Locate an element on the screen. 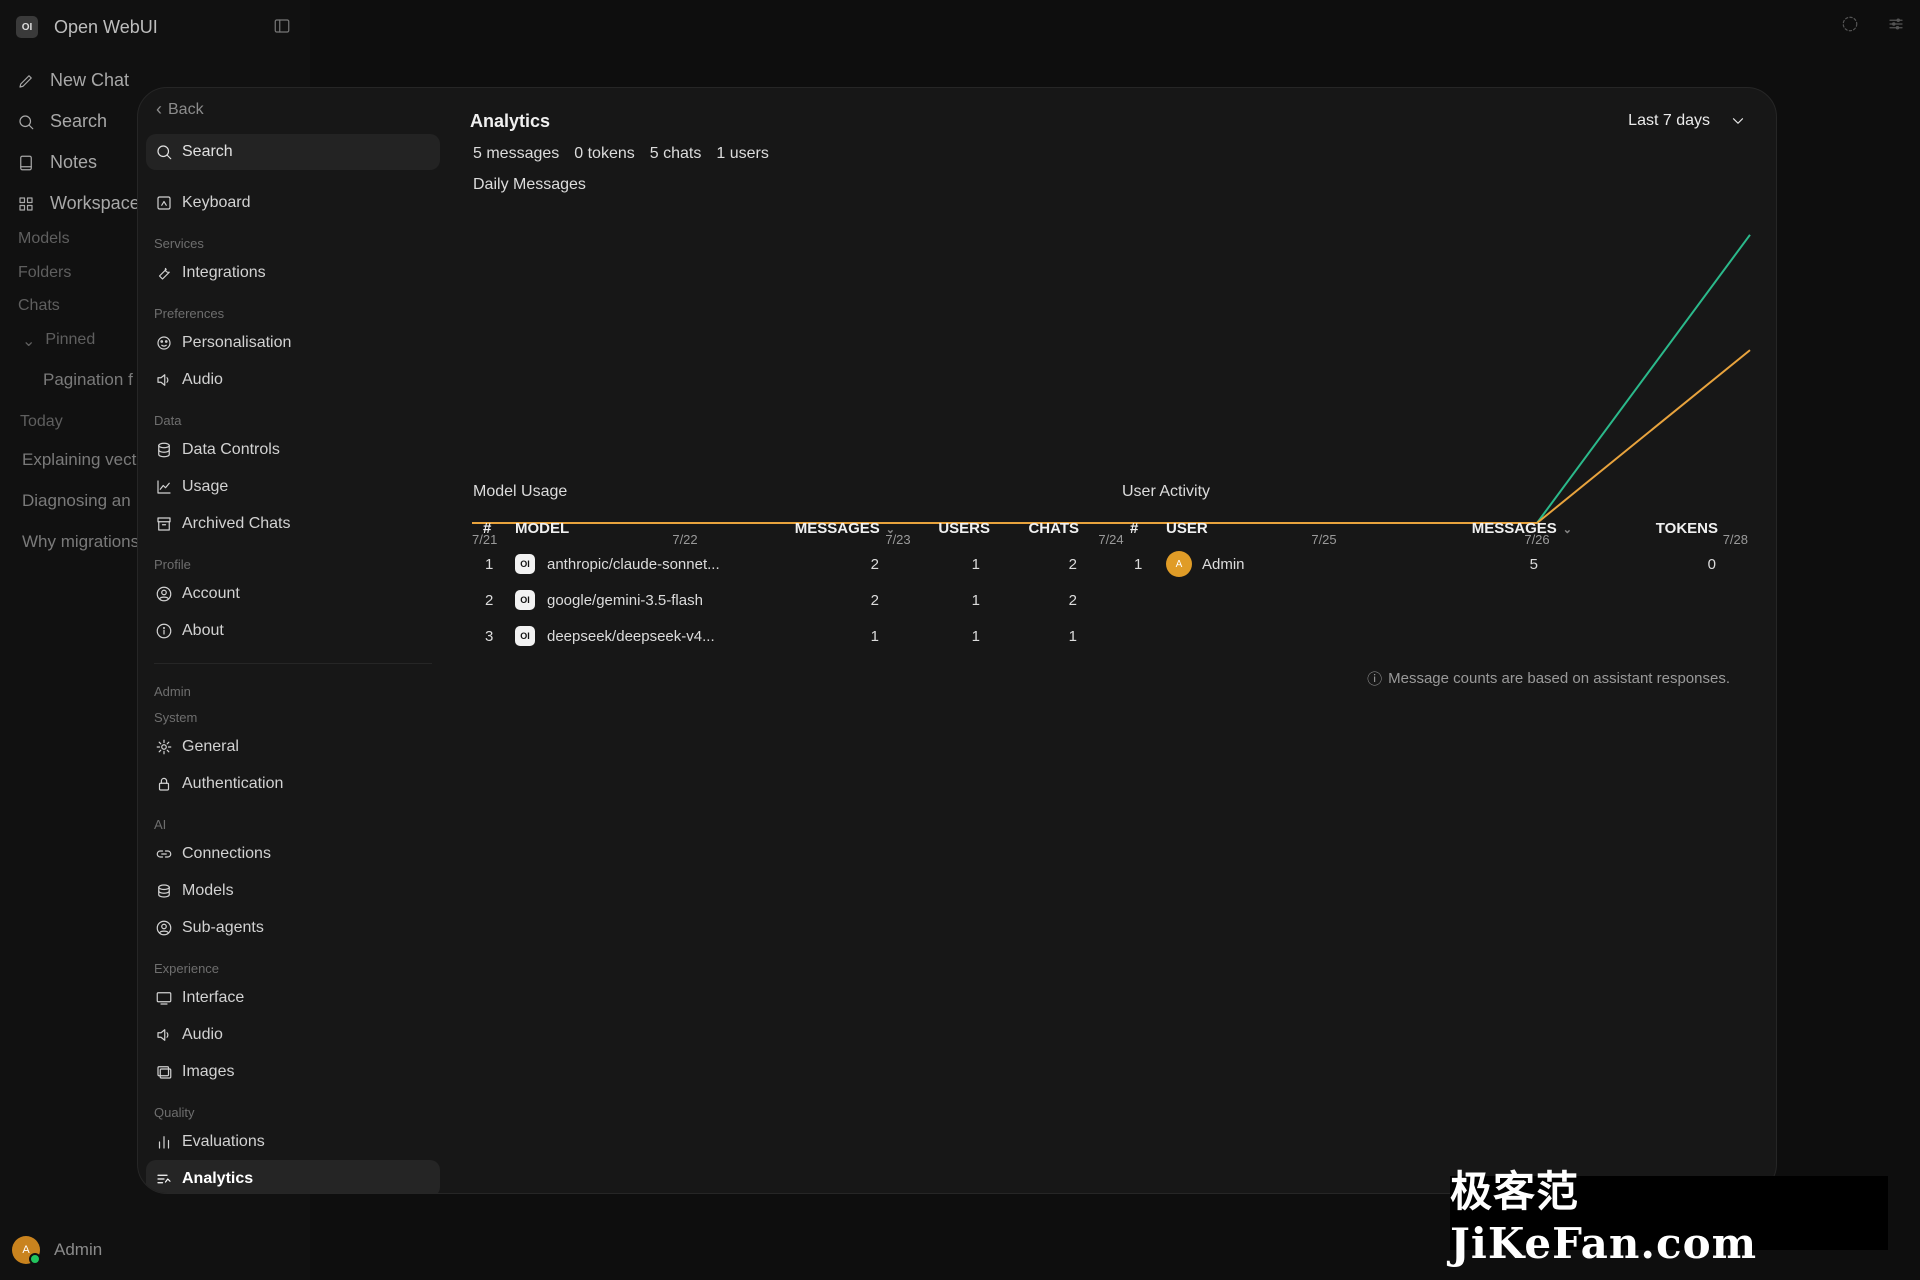 The height and width of the screenshot is (1280, 1920). images-icon is located at coordinates (164, 1072).